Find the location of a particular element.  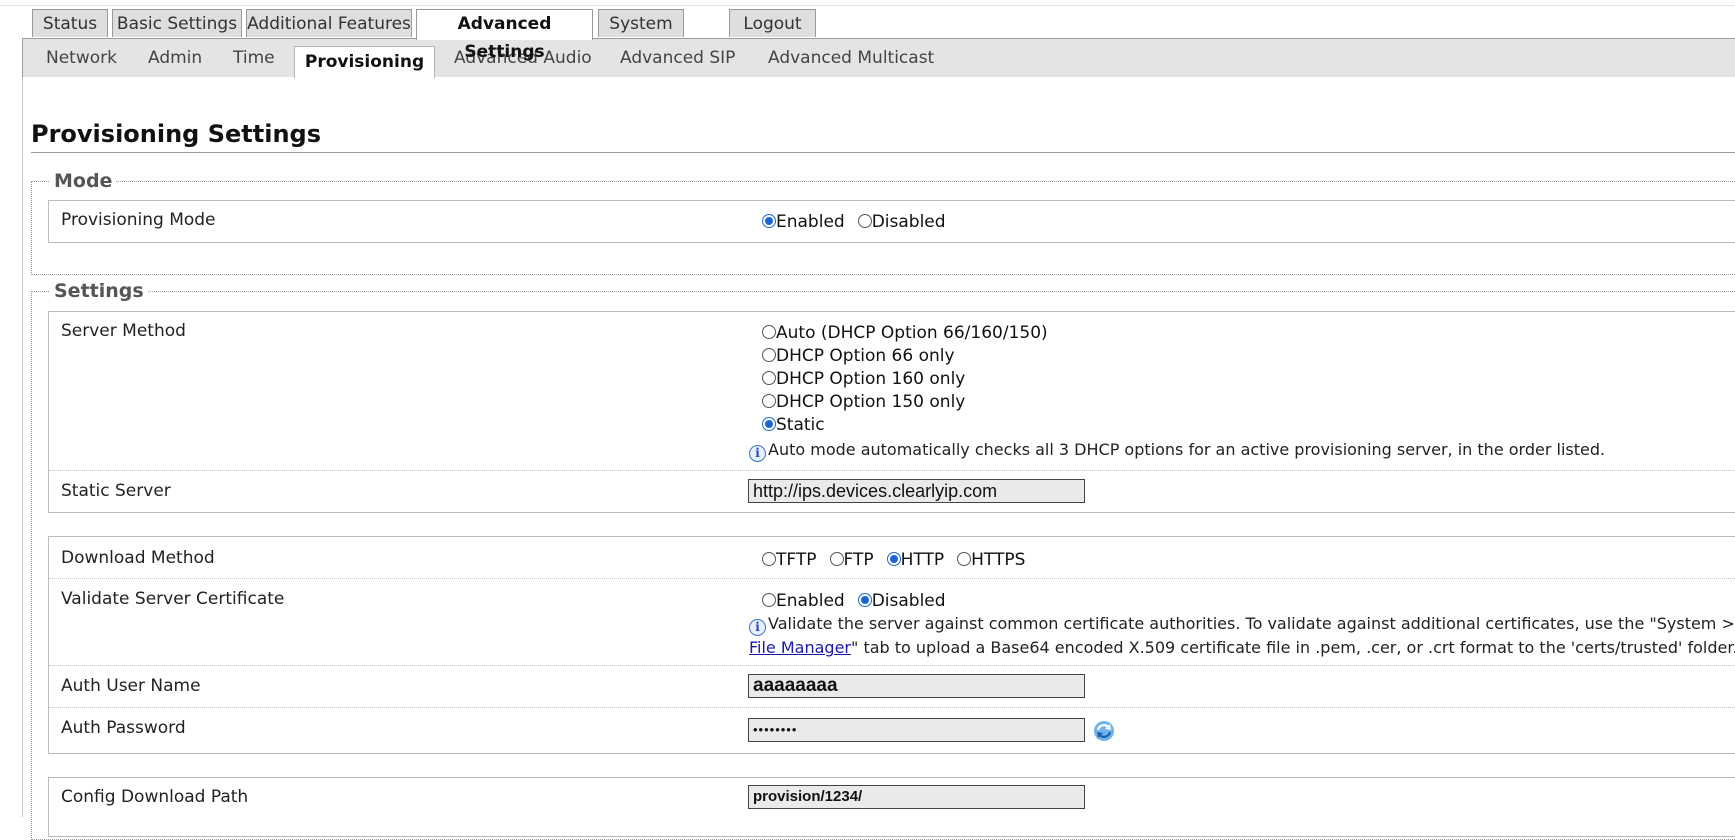

config-path-label: Config Download Path is located at coordinates (155, 797).